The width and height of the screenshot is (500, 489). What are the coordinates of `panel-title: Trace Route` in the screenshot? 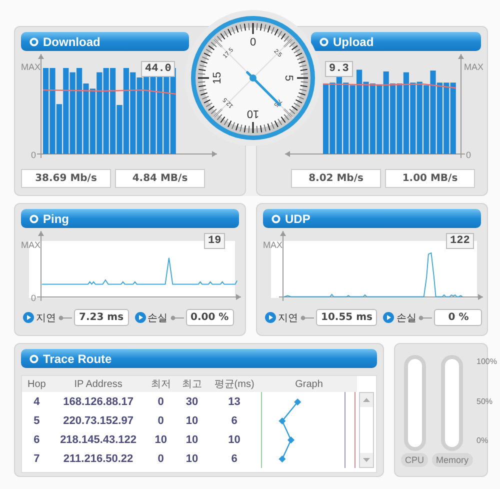 It's located at (77, 359).